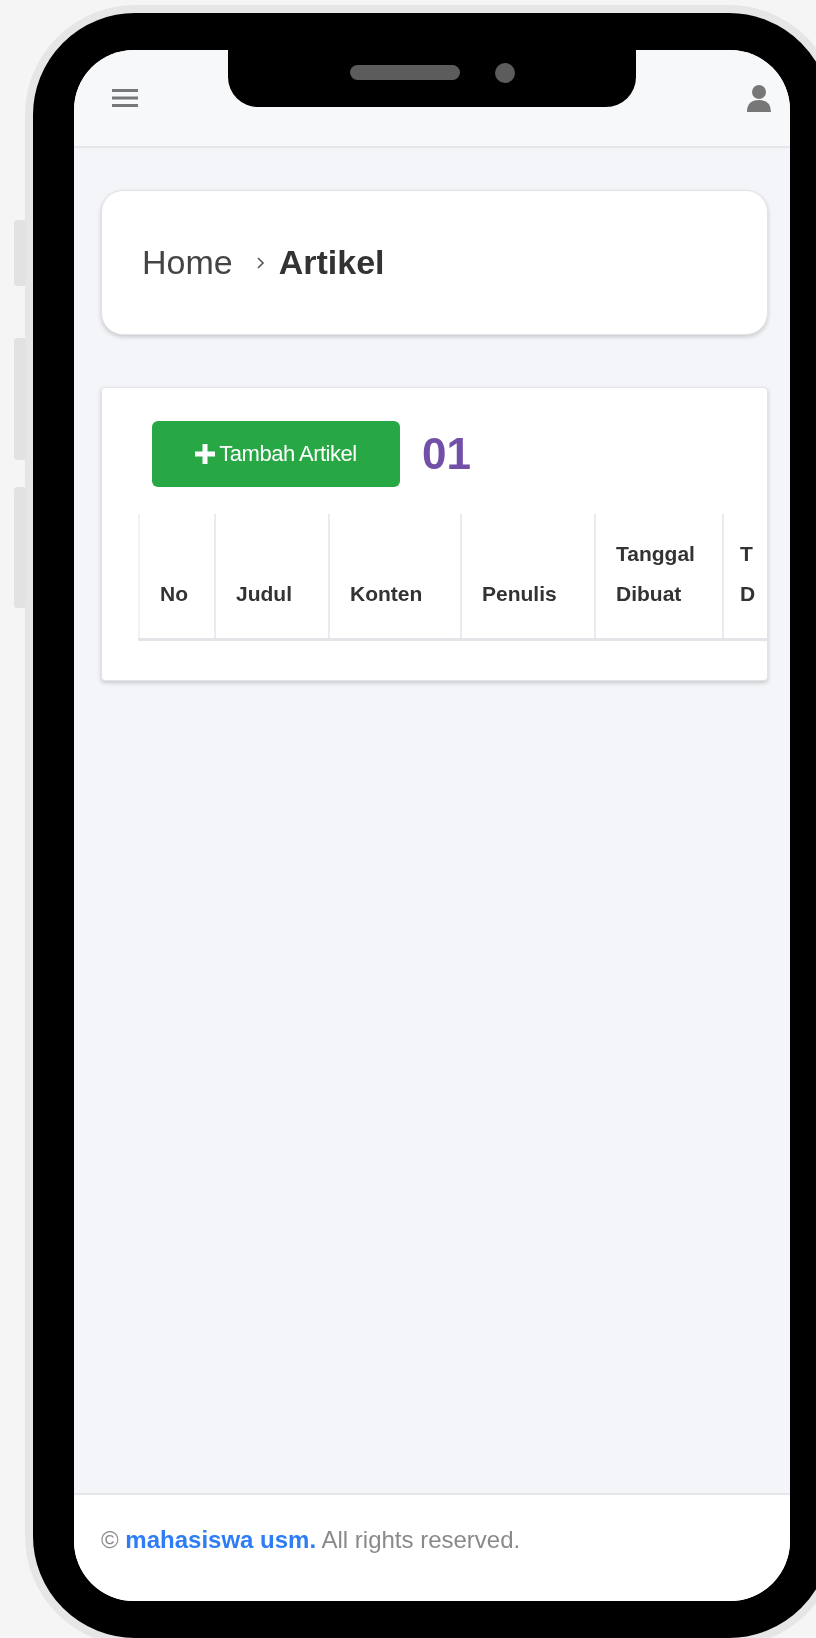 The width and height of the screenshot is (816, 1638). What do you see at coordinates (125, 98) in the screenshot?
I see `menu-icon` at bounding box center [125, 98].